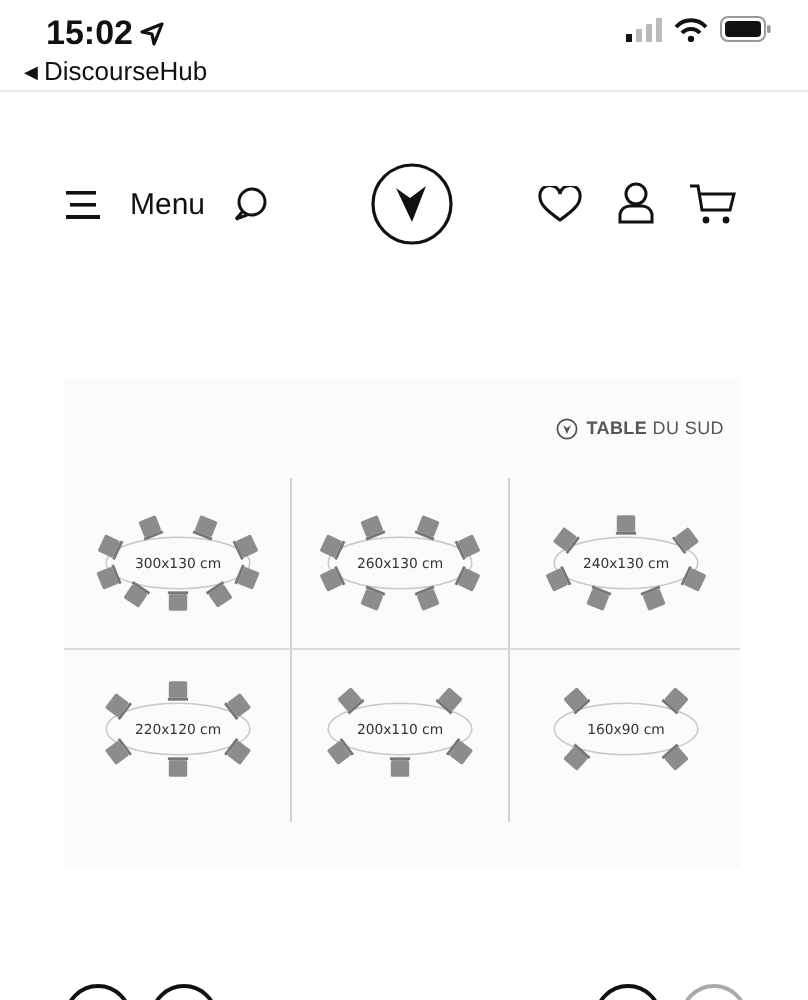 This screenshot has height=1000, width=808. What do you see at coordinates (83, 204) in the screenshot?
I see `menu-icon` at bounding box center [83, 204].